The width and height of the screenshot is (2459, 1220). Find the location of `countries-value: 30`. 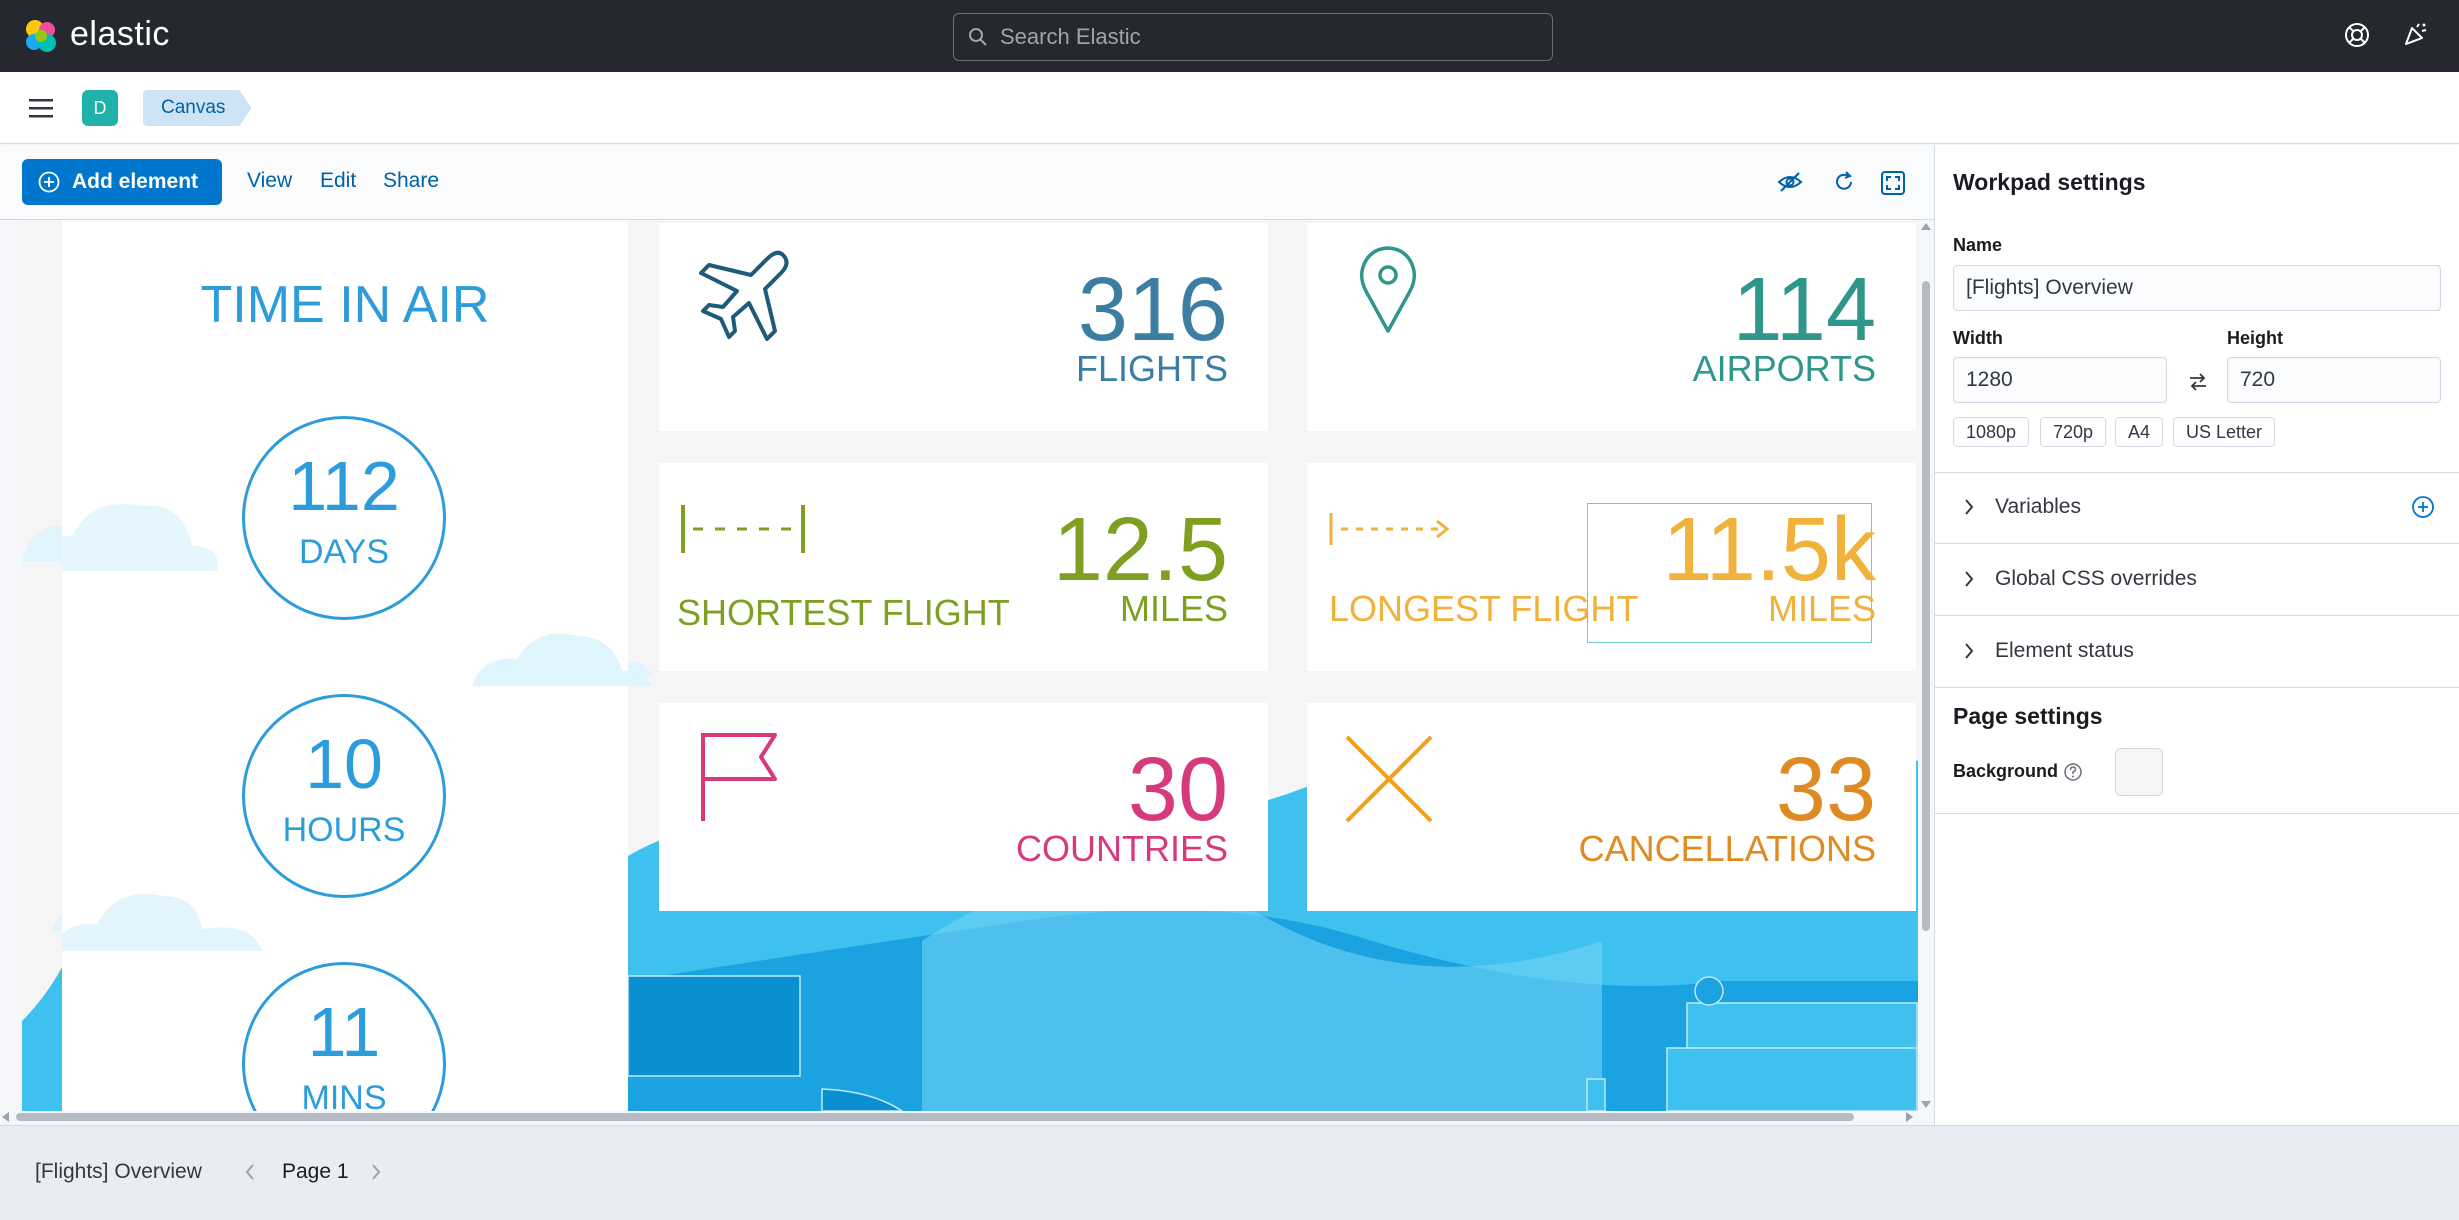

countries-value: 30 is located at coordinates (1177, 790).